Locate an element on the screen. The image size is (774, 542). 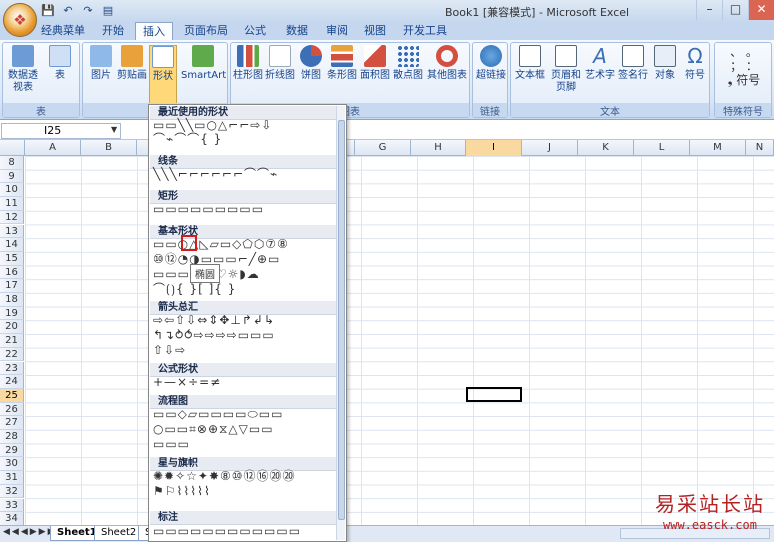
row-header: 17 is located at coordinates (12, 286).